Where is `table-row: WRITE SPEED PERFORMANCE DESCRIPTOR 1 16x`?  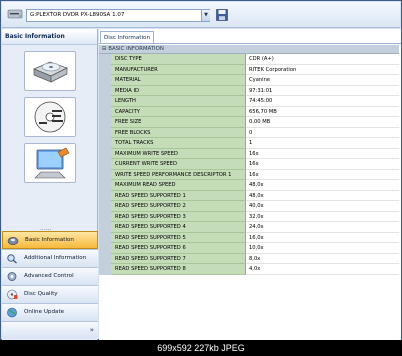 table-row: WRITE SPEED PERFORMANCE DESCRIPTOR 1 16x is located at coordinates (249, 174).